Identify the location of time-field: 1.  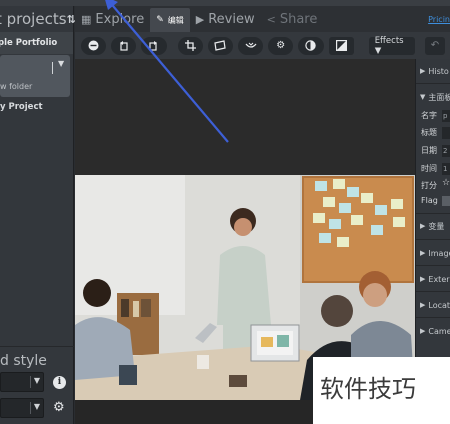
(446, 169).